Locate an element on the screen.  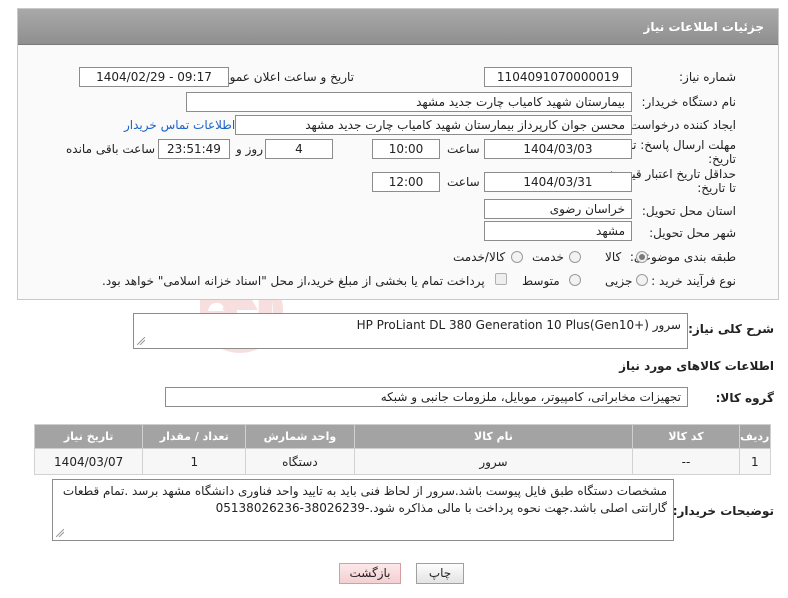
category-option-service: خدمت is located at coordinates (548, 257).